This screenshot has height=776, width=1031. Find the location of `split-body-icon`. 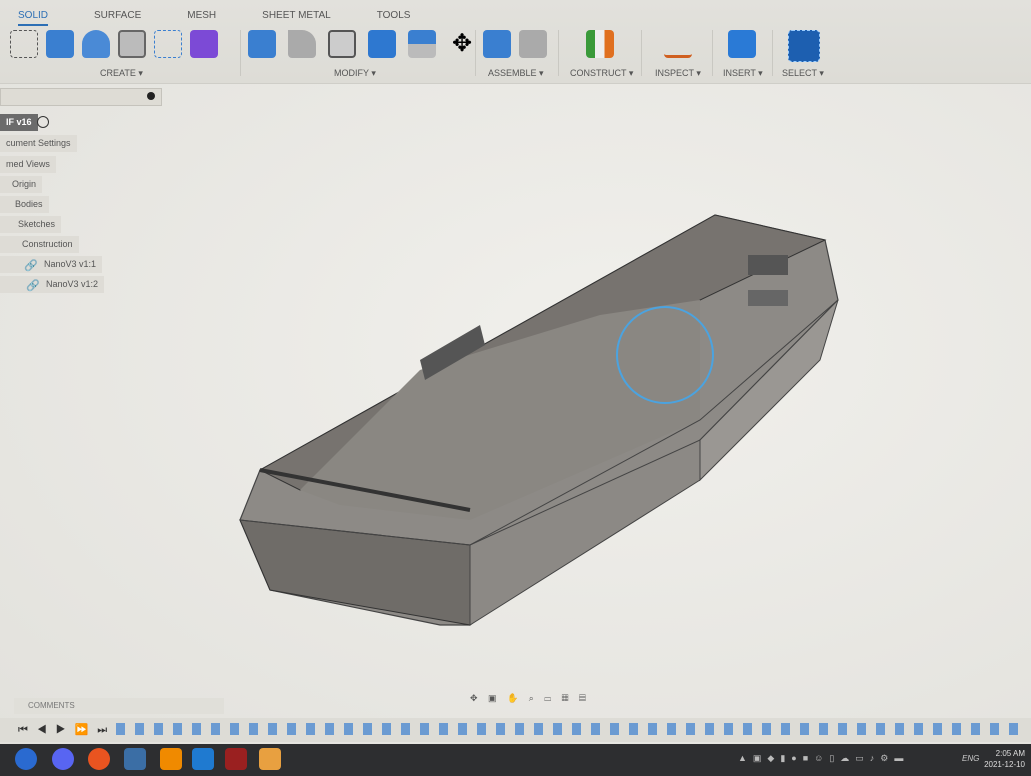

split-body-icon is located at coordinates (422, 44).